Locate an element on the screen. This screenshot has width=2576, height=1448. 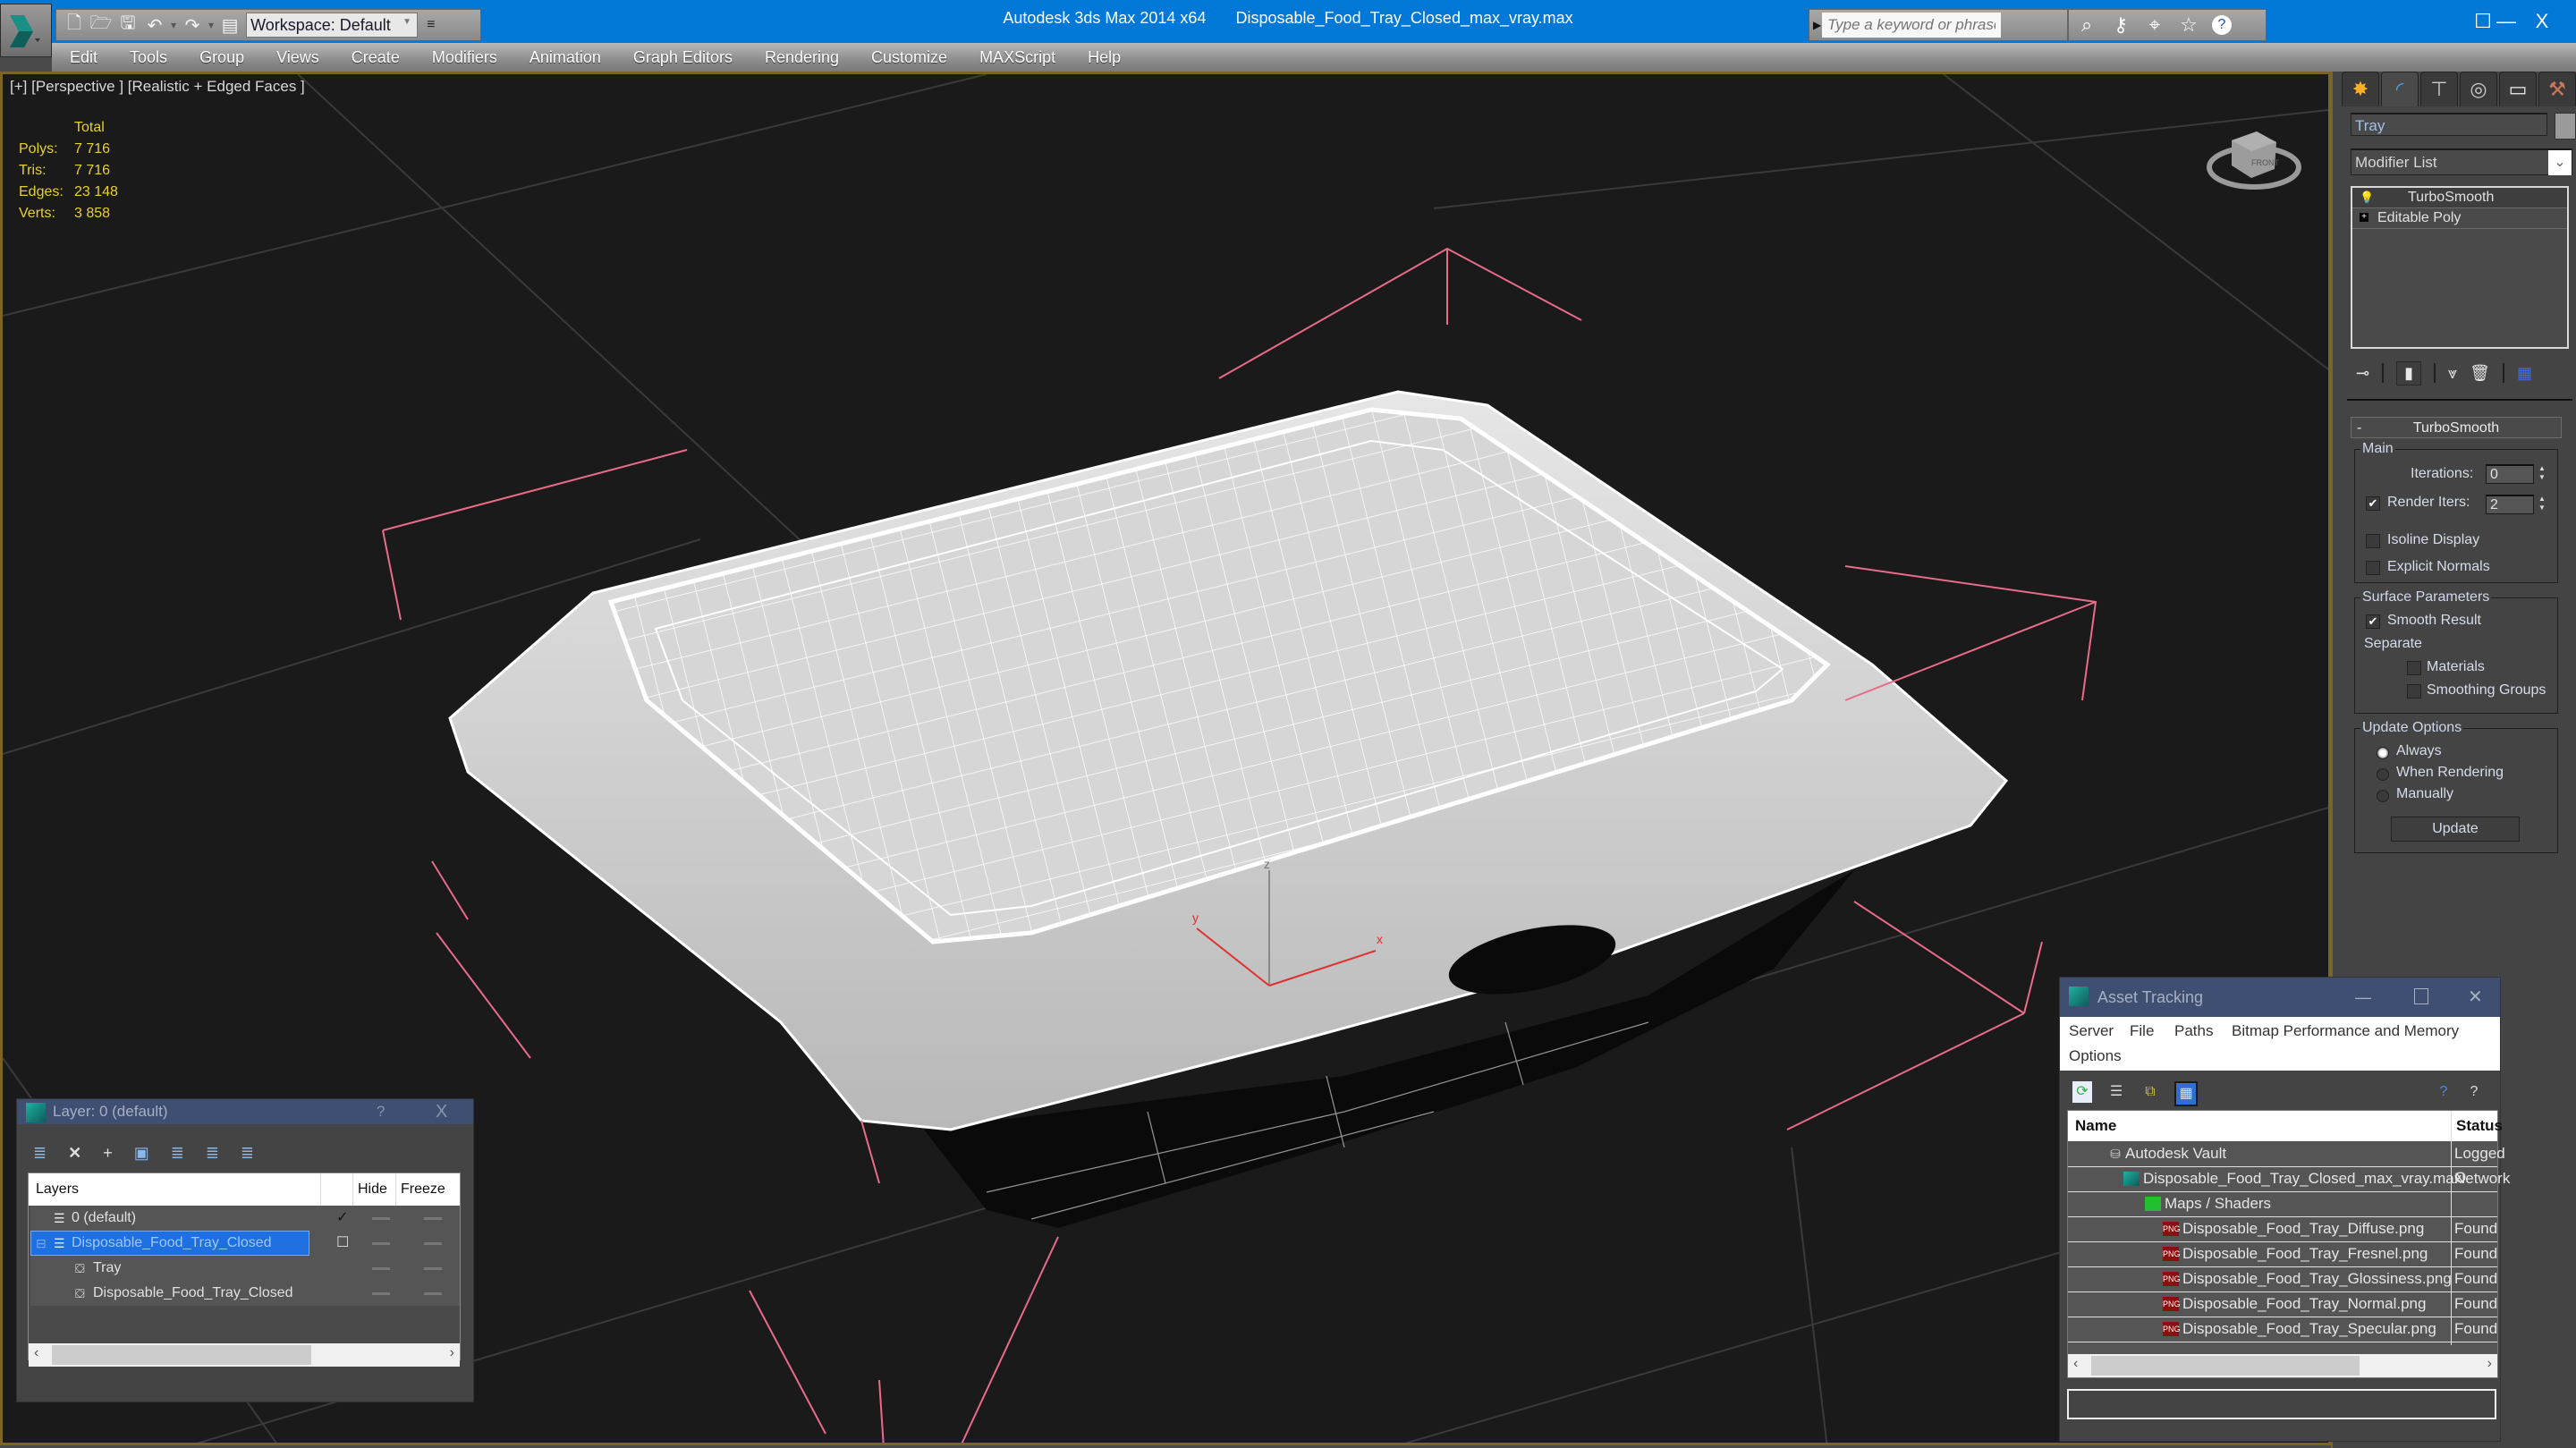
help-globe-icon: ? is located at coordinates (2443, 1092).